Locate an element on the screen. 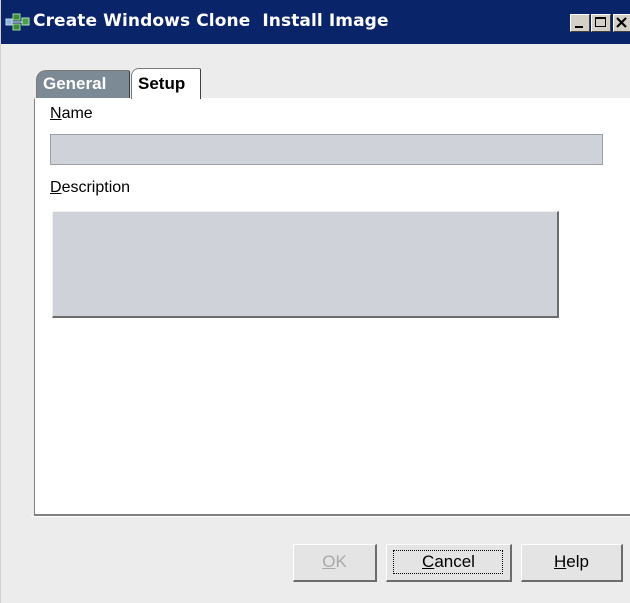  close-button is located at coordinates (621, 23).